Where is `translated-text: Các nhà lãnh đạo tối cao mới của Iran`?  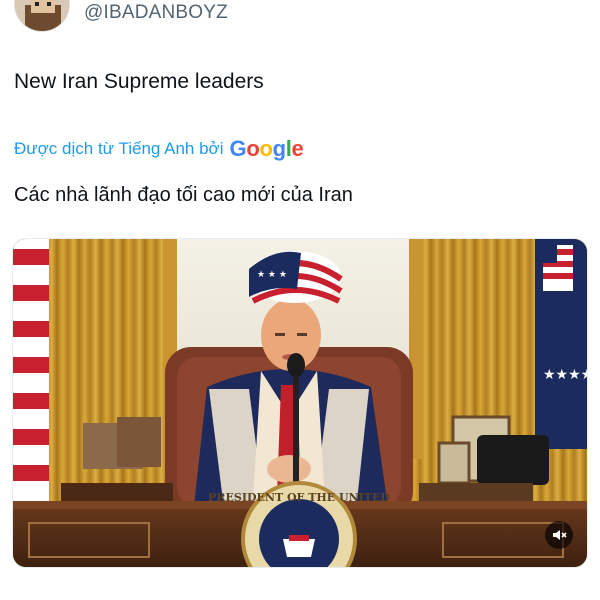 translated-text: Các nhà lãnh đạo tối cao mới của Iran is located at coordinates (183, 195).